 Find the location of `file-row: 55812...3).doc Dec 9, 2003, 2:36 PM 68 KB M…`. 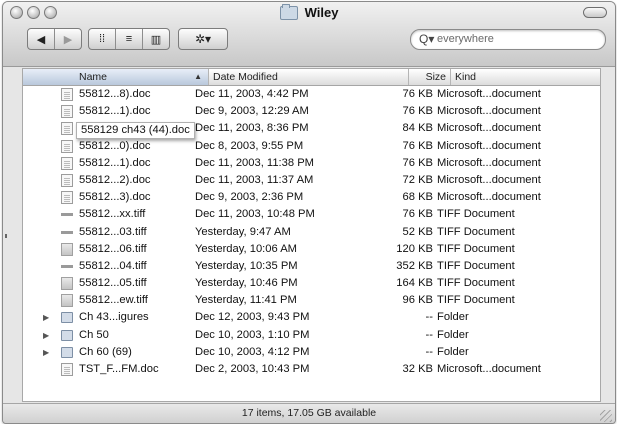

file-row: 55812...3).doc Dec 9, 2003, 2:36 PM 68 KB M… is located at coordinates (311, 197).